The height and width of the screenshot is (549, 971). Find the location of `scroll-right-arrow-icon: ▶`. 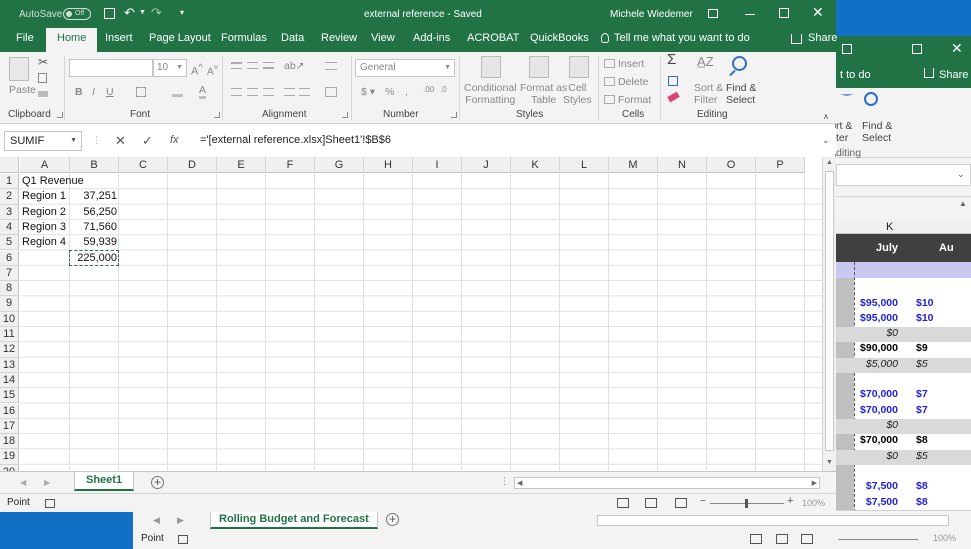

scroll-right-arrow-icon: ▶ is located at coordinates (814, 483).